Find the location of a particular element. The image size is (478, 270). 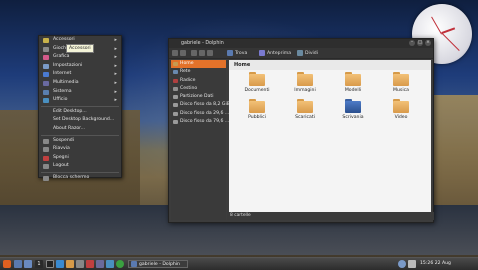

menu-item-logout: Logout is located at coordinates (80, 166).